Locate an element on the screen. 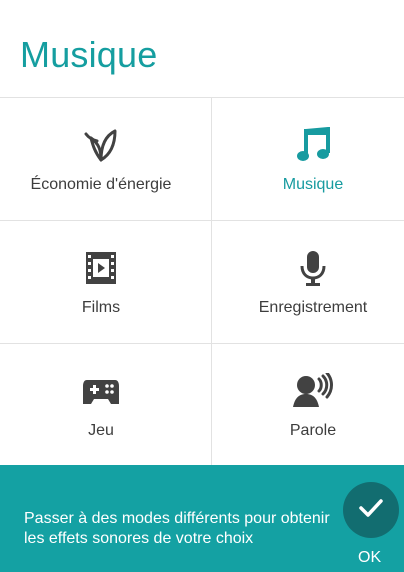  film-icon is located at coordinates (101, 268).